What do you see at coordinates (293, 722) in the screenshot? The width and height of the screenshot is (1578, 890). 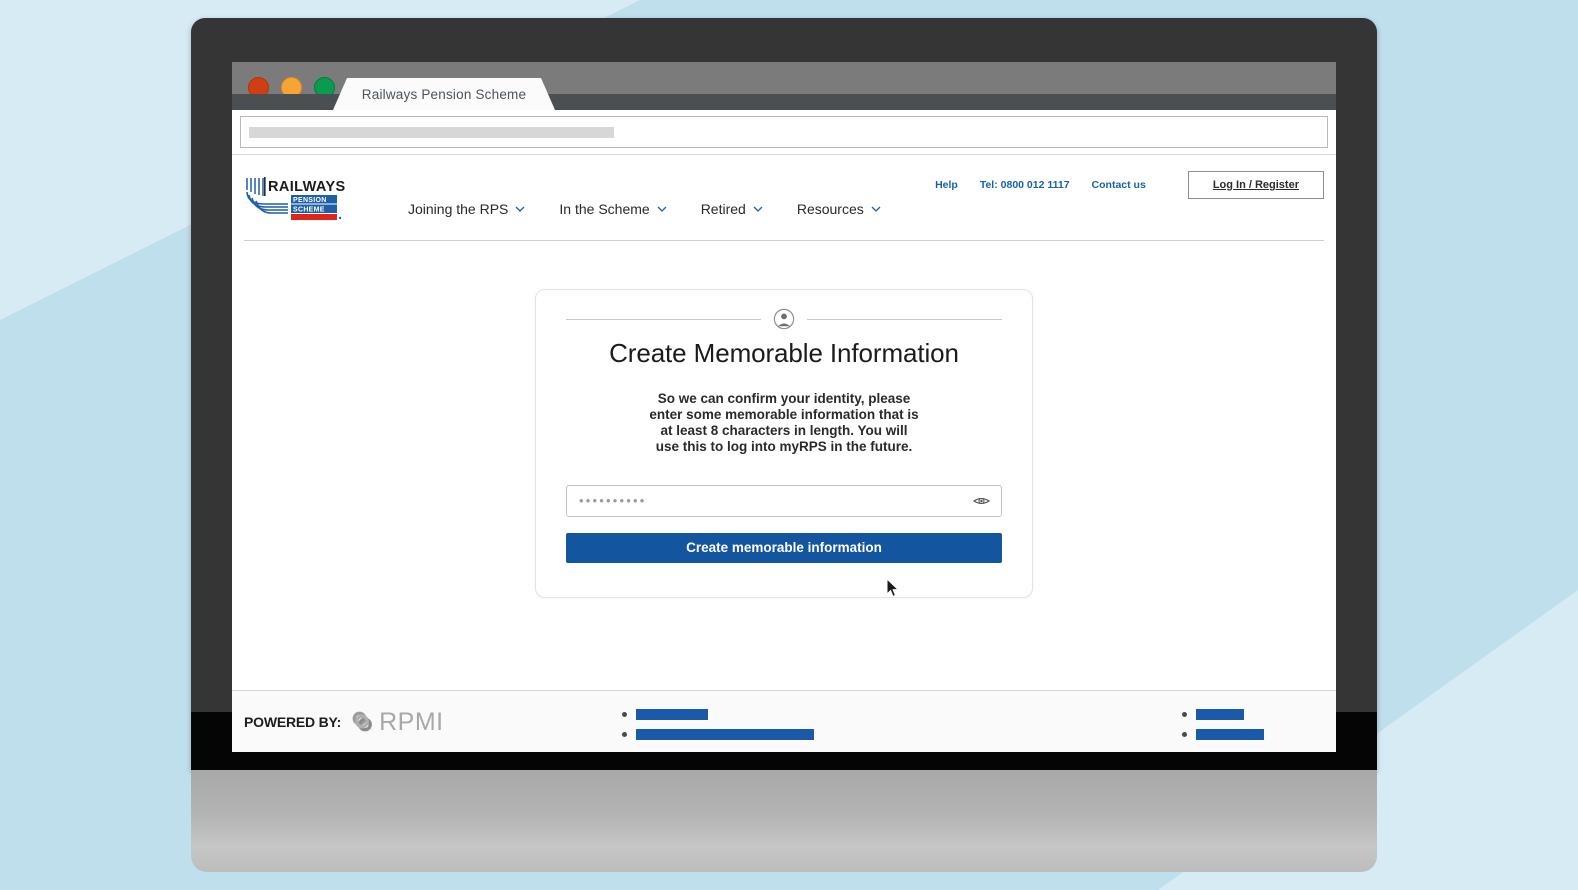 I see `powered-by-label: POWERED BY:` at bounding box center [293, 722].